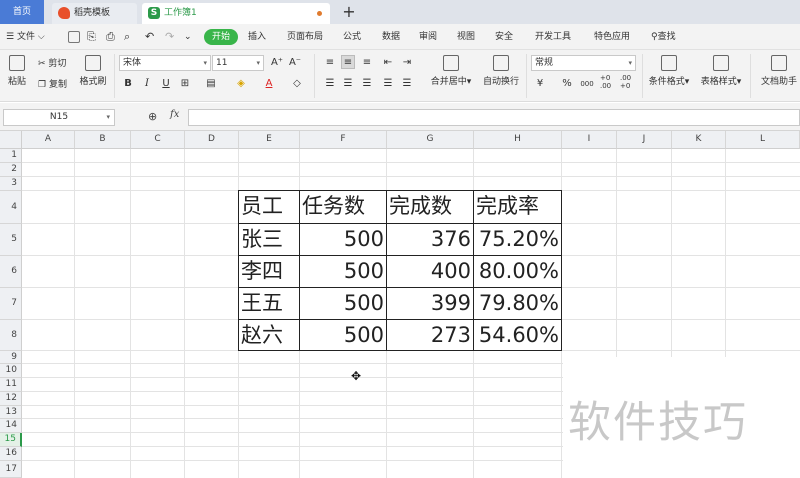 The height and width of the screenshot is (478, 800). Describe the element at coordinates (349, 12) in the screenshot. I see `new-tab-button: +` at that location.